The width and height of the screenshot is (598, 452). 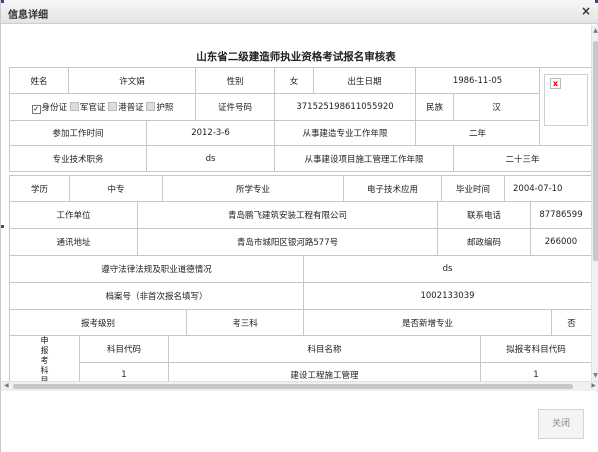 I want to click on records-table: 遵守法律法规及职业道德情况 ds 档案号（非首次报名填写） 1002133039, so click(x=300, y=282).